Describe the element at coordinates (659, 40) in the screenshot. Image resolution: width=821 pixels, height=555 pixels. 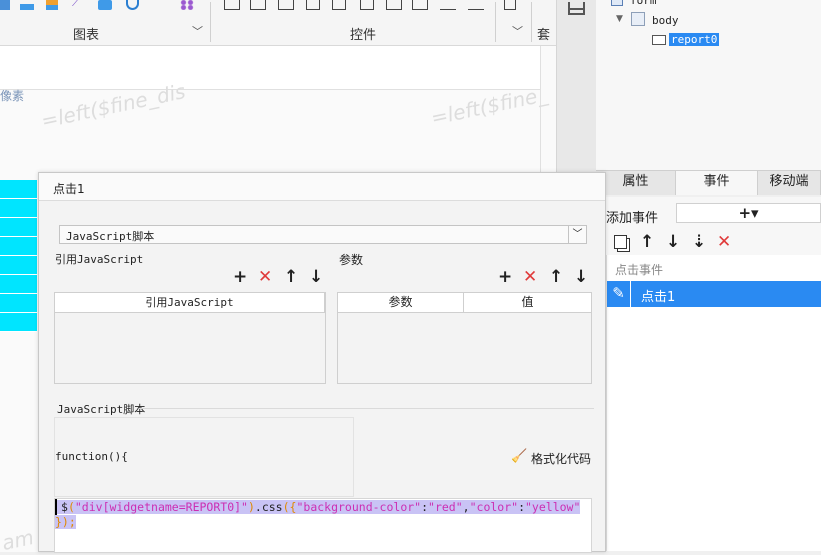
I see `report-icon` at that location.